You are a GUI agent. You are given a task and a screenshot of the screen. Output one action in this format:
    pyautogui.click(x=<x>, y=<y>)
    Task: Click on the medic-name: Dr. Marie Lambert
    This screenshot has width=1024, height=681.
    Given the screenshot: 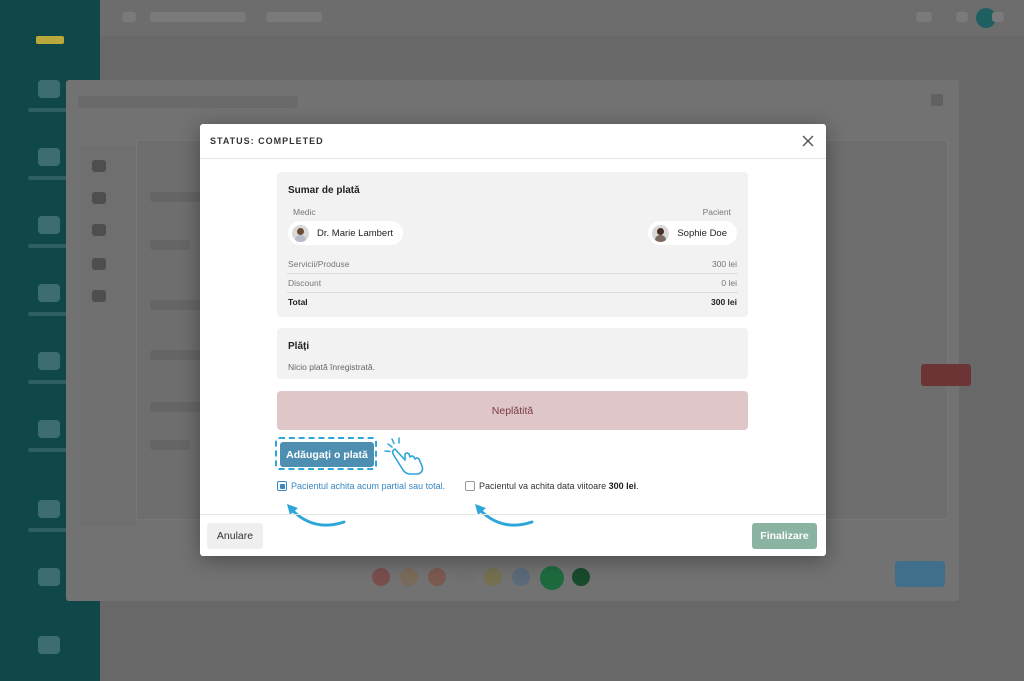 What is the action you would take?
    pyautogui.click(x=355, y=233)
    